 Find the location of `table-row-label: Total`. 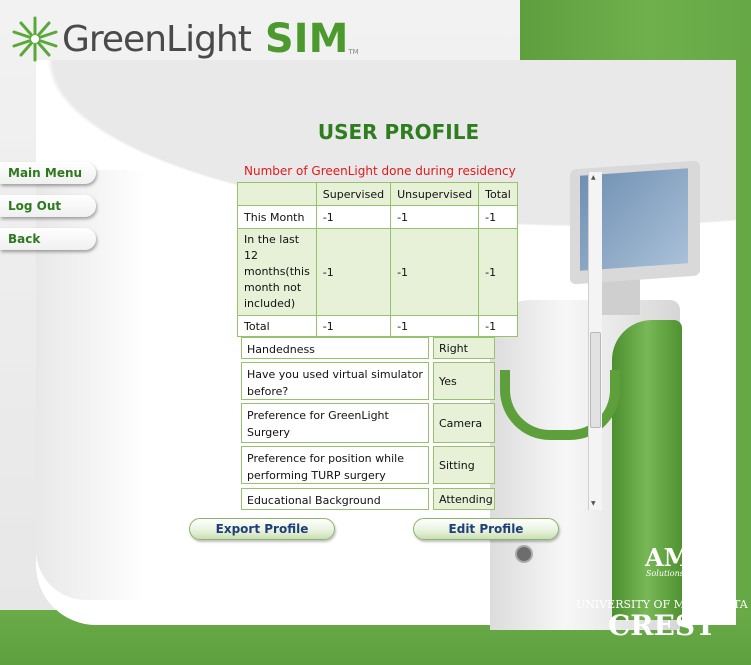

table-row-label: Total is located at coordinates (277, 326).